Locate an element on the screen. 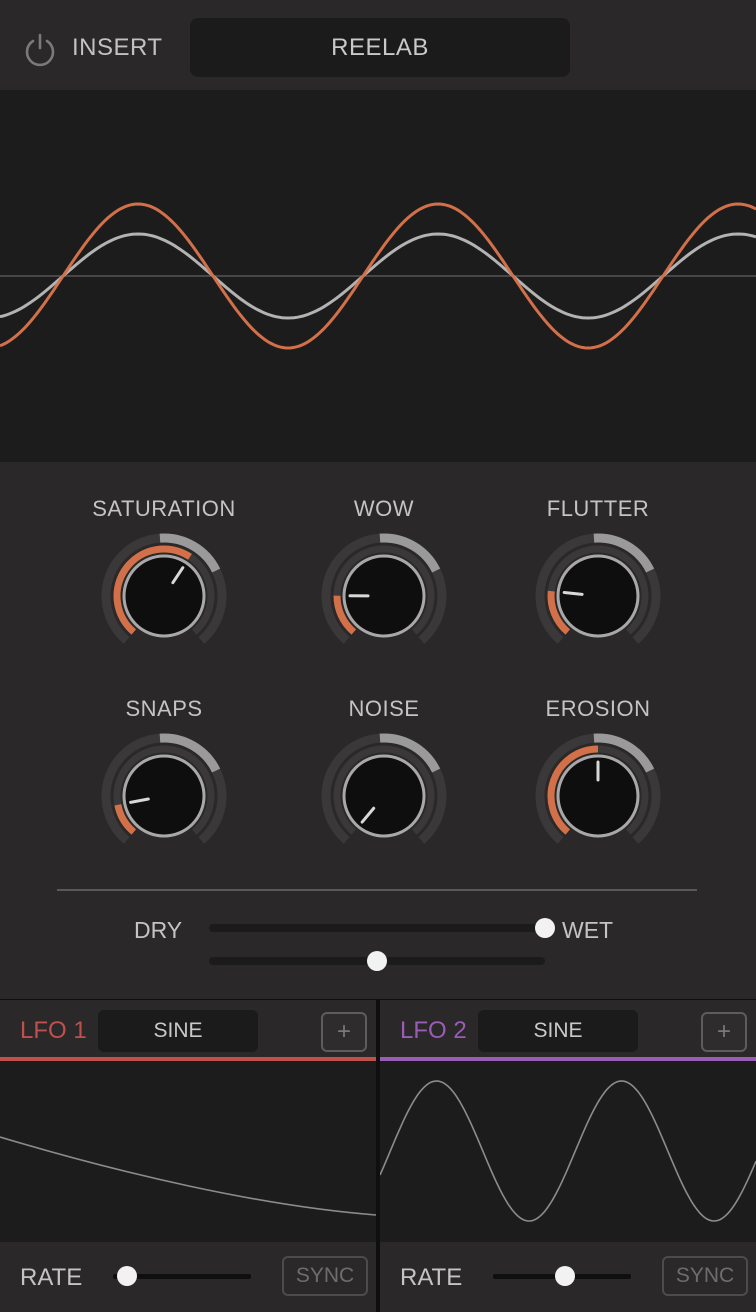 Image resolution: width=756 pixels, height=1312 pixels. lfo2-sync-label: SYNC is located at coordinates (705, 1275).